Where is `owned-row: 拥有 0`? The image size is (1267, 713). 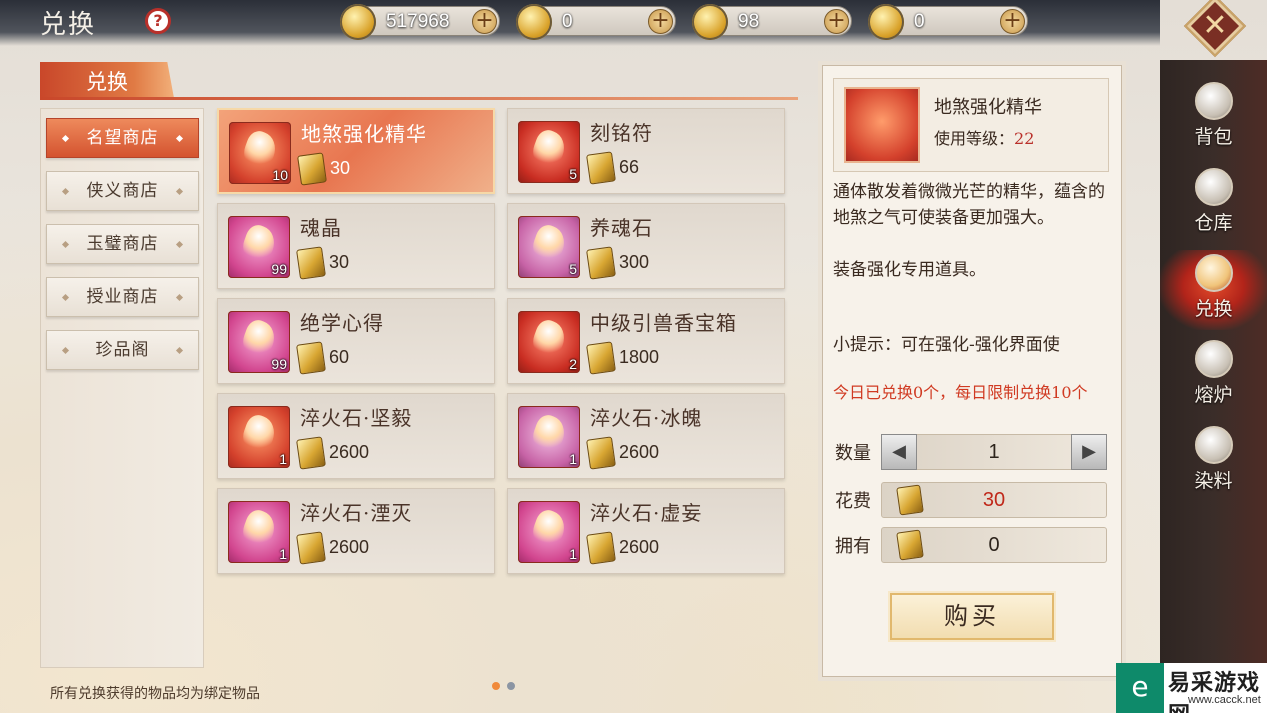
owned-row: 拥有 0 is located at coordinates (970, 544).